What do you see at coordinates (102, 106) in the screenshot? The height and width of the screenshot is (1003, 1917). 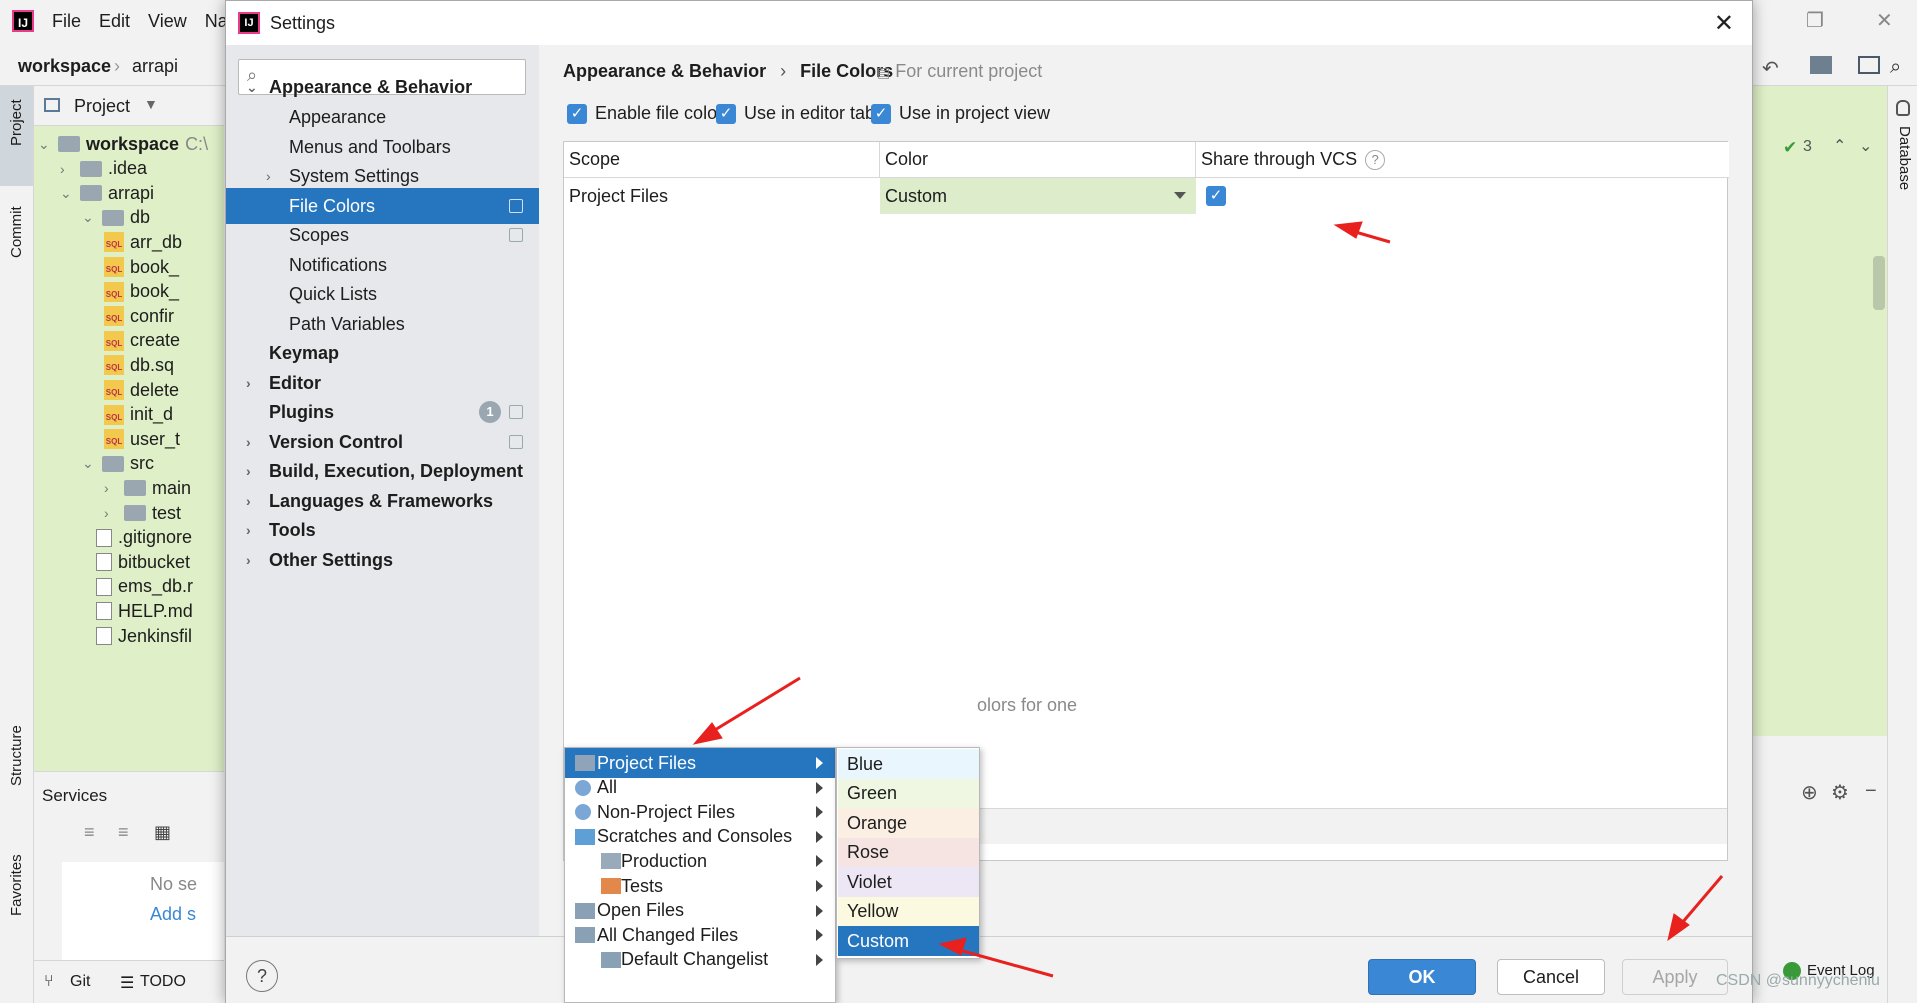 I see `project-header-label: Project` at bounding box center [102, 106].